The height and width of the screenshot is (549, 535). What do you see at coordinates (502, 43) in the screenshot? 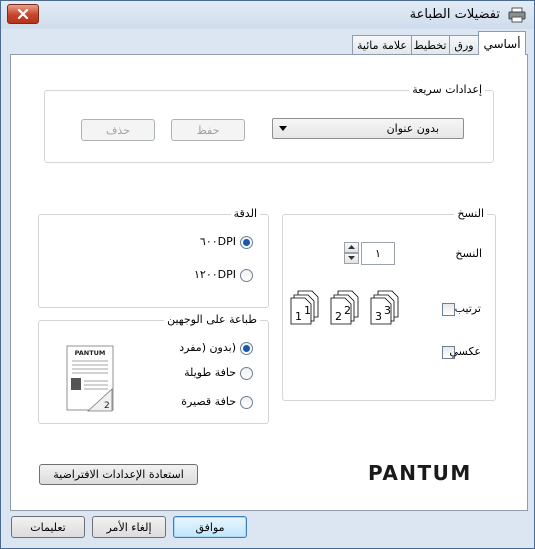
I see `tab-basic: أساسي` at bounding box center [502, 43].